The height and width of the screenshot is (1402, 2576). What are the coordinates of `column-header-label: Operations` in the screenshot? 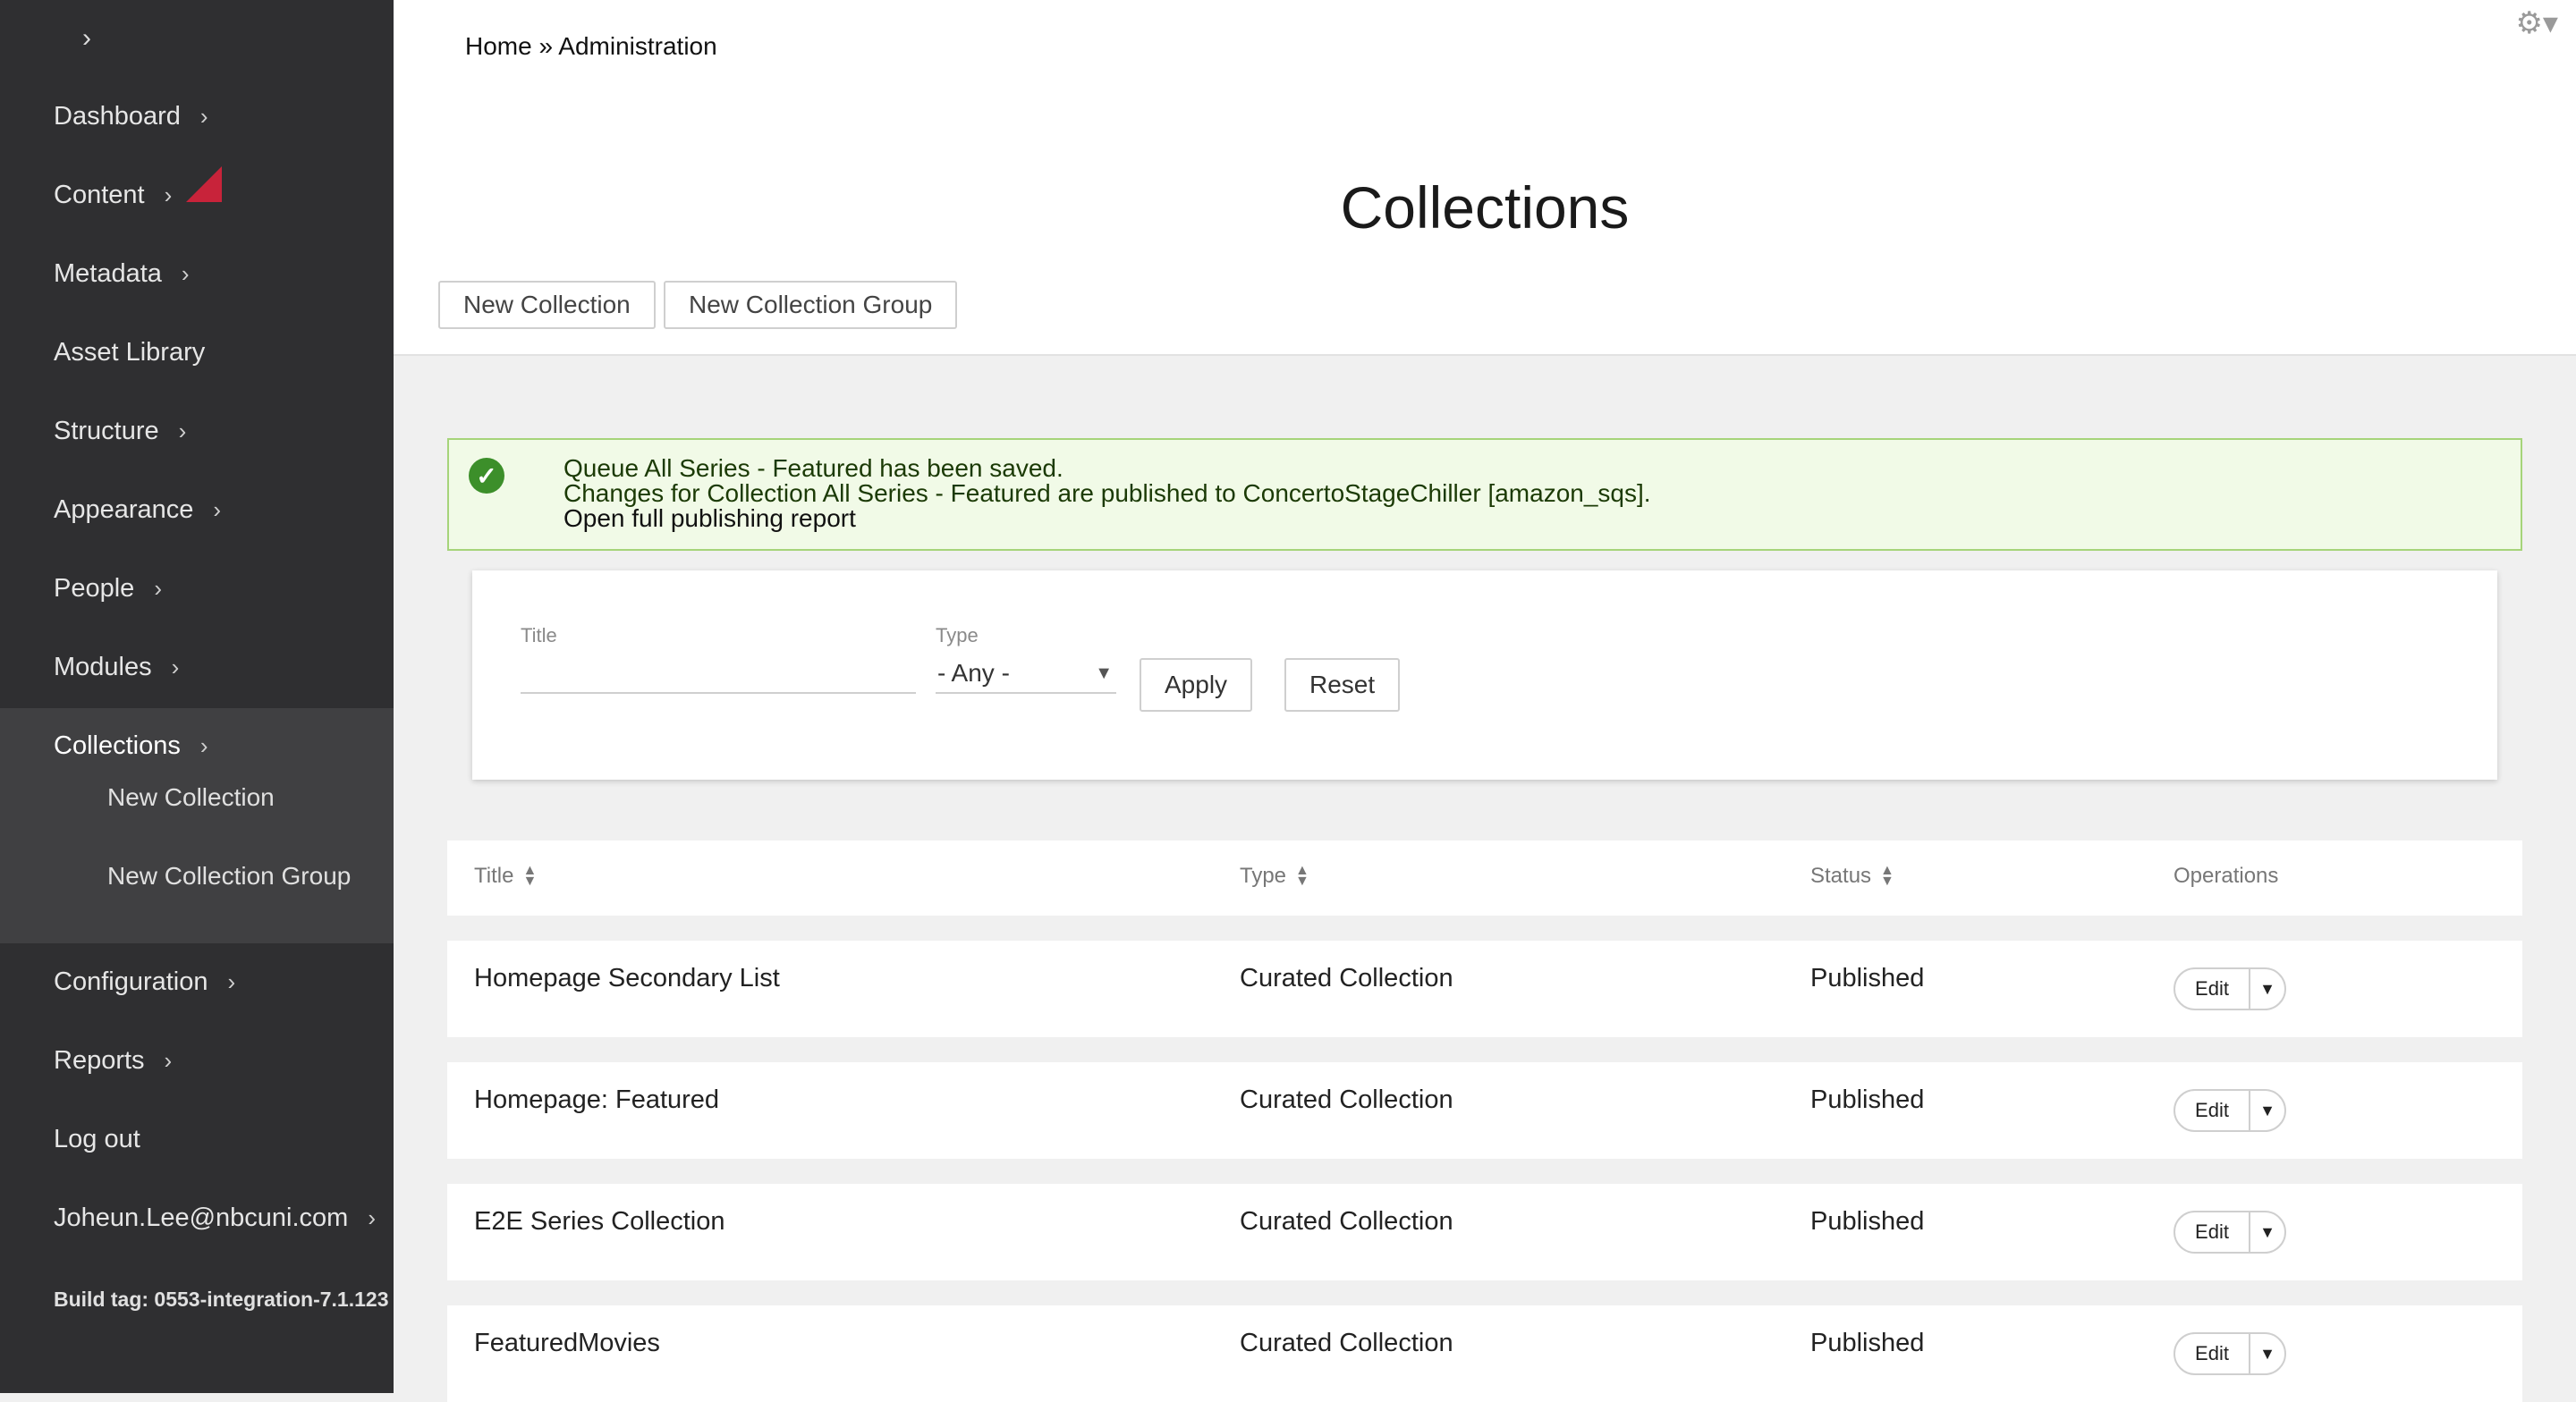 It's located at (2226, 876).